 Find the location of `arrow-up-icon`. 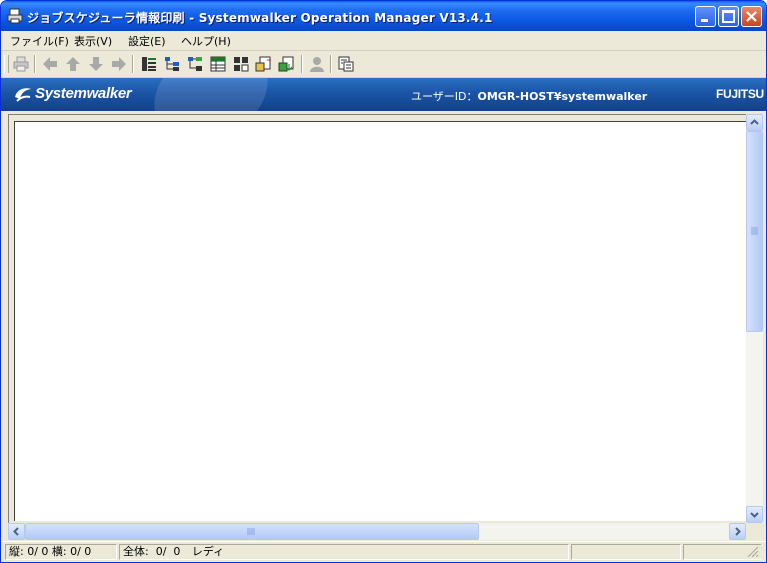

arrow-up-icon is located at coordinates (73, 64).